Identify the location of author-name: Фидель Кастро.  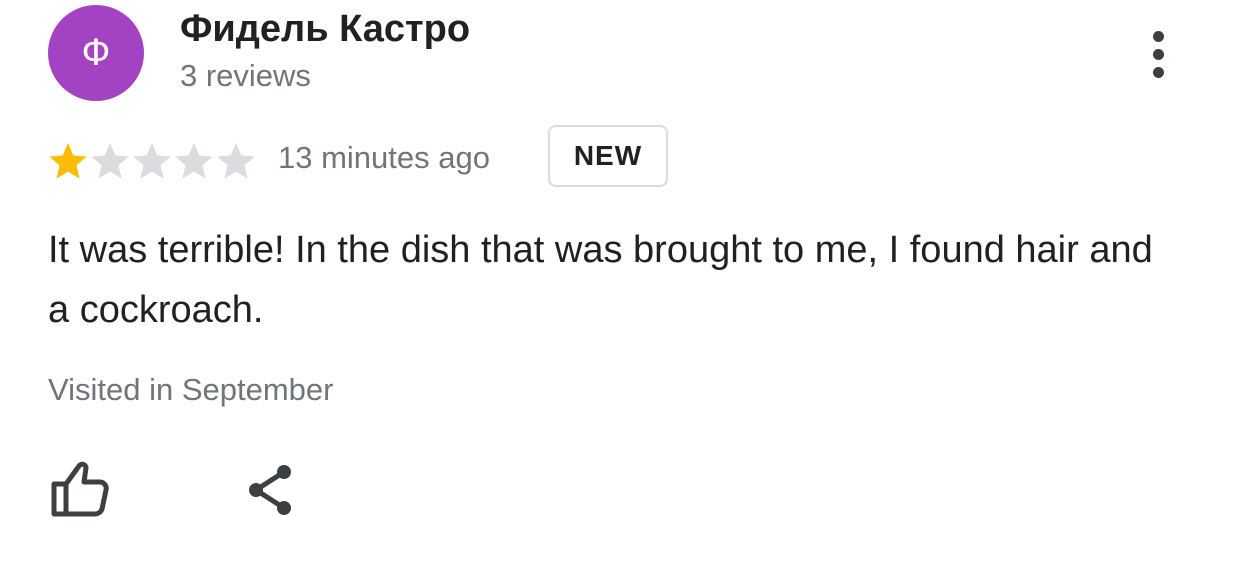
(325, 29).